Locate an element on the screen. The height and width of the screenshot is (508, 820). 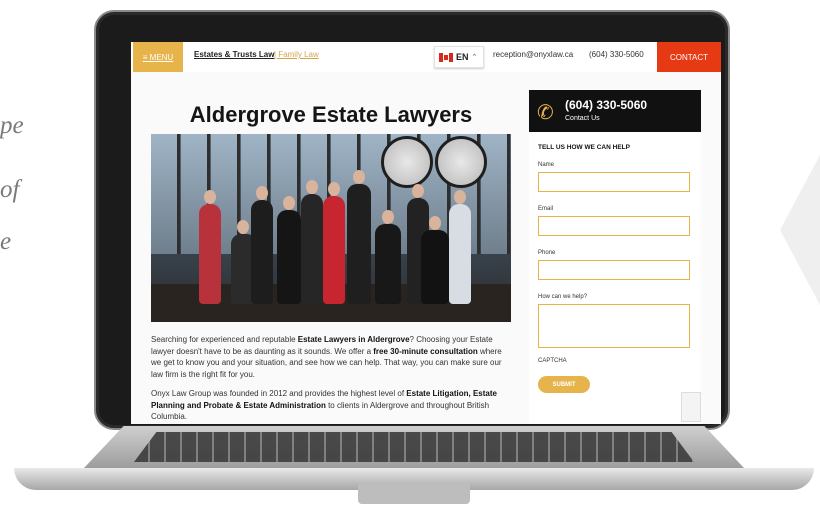
recaptcha-icon is located at coordinates (691, 407).